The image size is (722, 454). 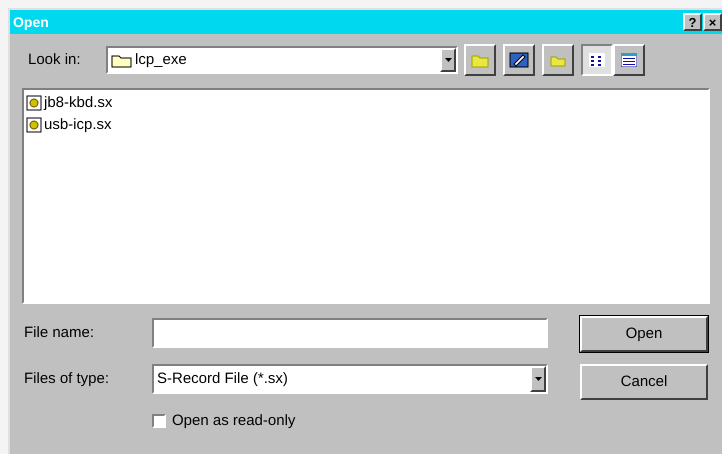 I want to click on desktop-icon, so click(x=519, y=60).